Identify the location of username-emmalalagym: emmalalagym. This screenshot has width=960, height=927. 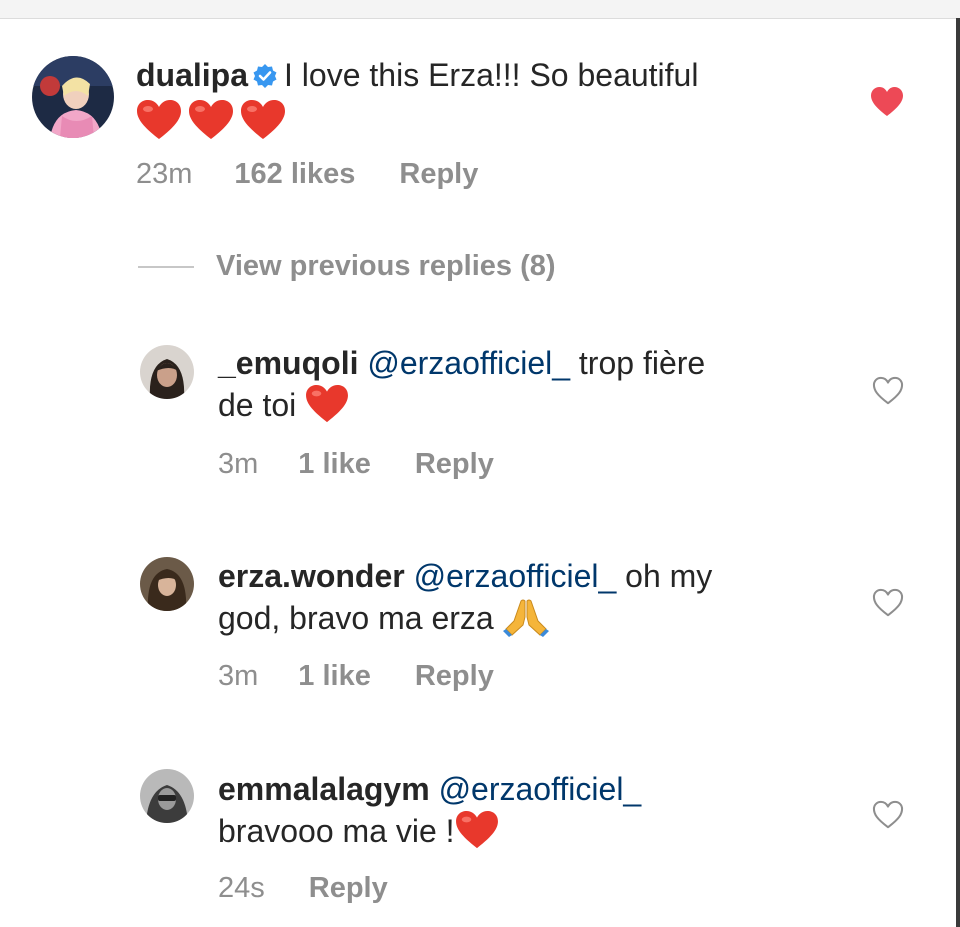
(324, 789).